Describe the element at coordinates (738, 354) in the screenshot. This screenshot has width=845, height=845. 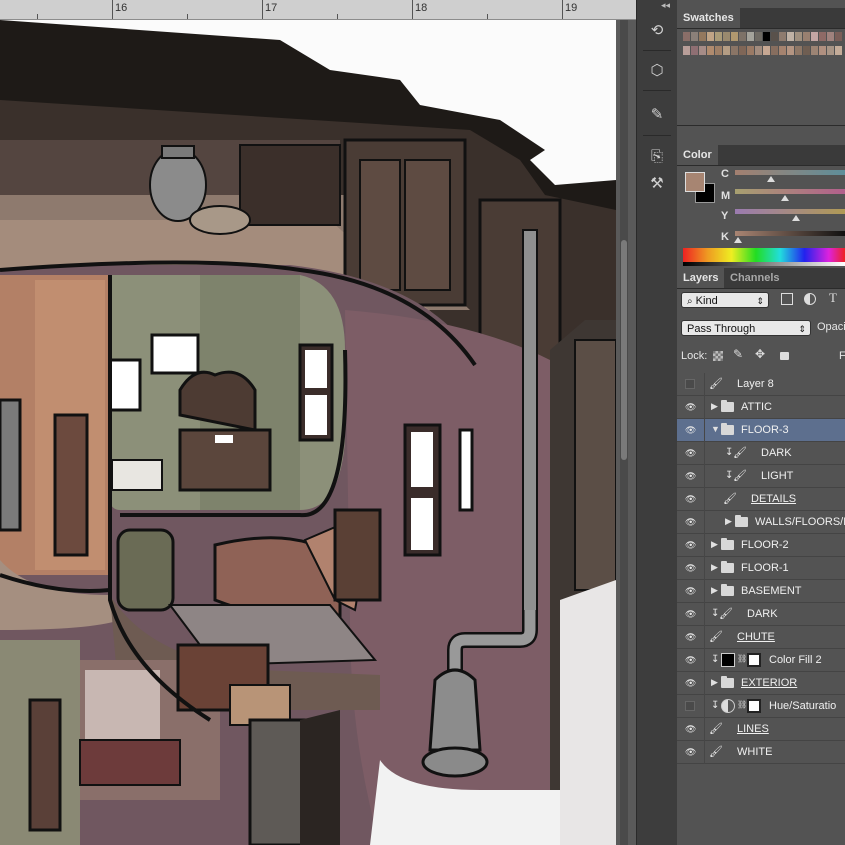
I see `lock-pixels-icon: ✎` at that location.